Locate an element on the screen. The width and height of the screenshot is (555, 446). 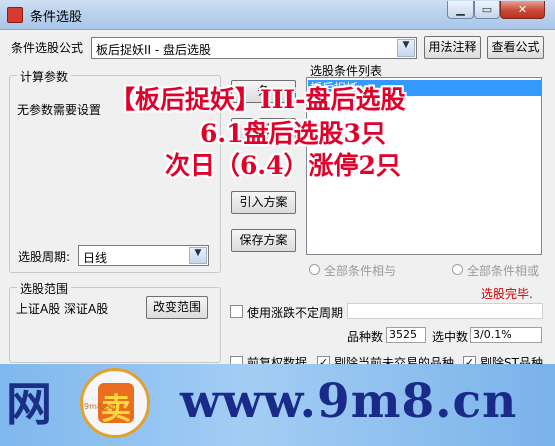
no-params-note: 无参数需要设置 is located at coordinates (59, 110).